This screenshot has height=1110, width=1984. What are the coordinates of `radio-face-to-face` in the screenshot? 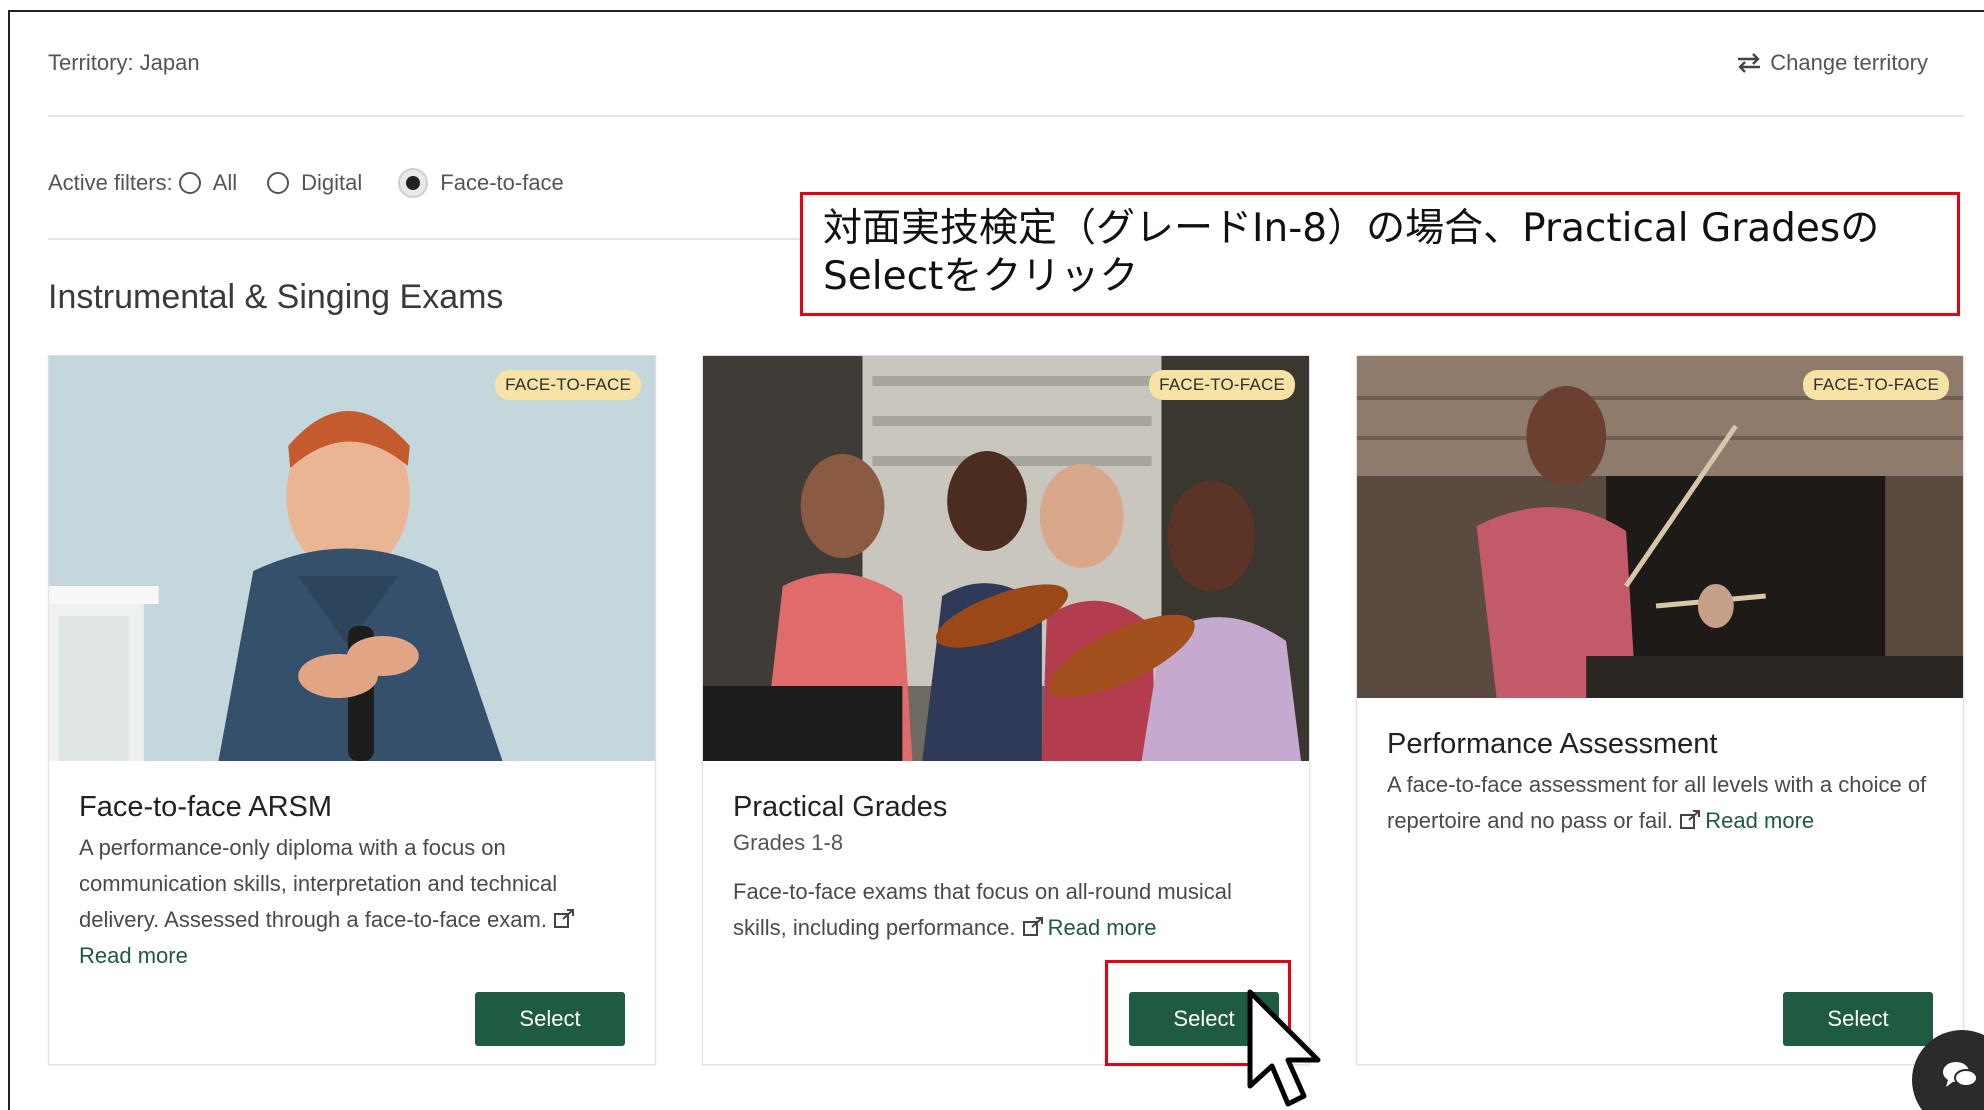 It's located at (413, 183).